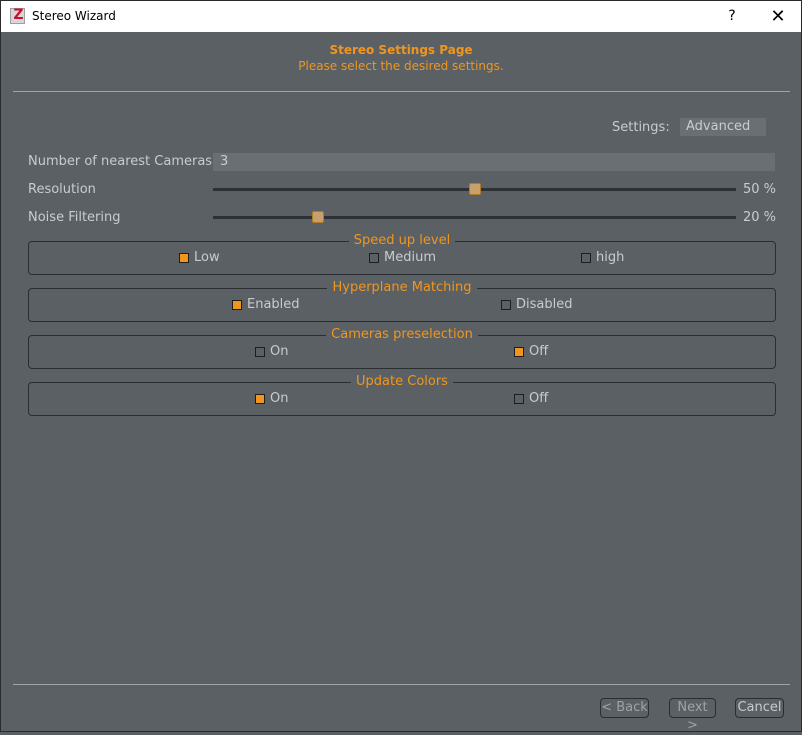 This screenshot has height=735, width=802. I want to click on app-logo-letter: Z, so click(18, 15).